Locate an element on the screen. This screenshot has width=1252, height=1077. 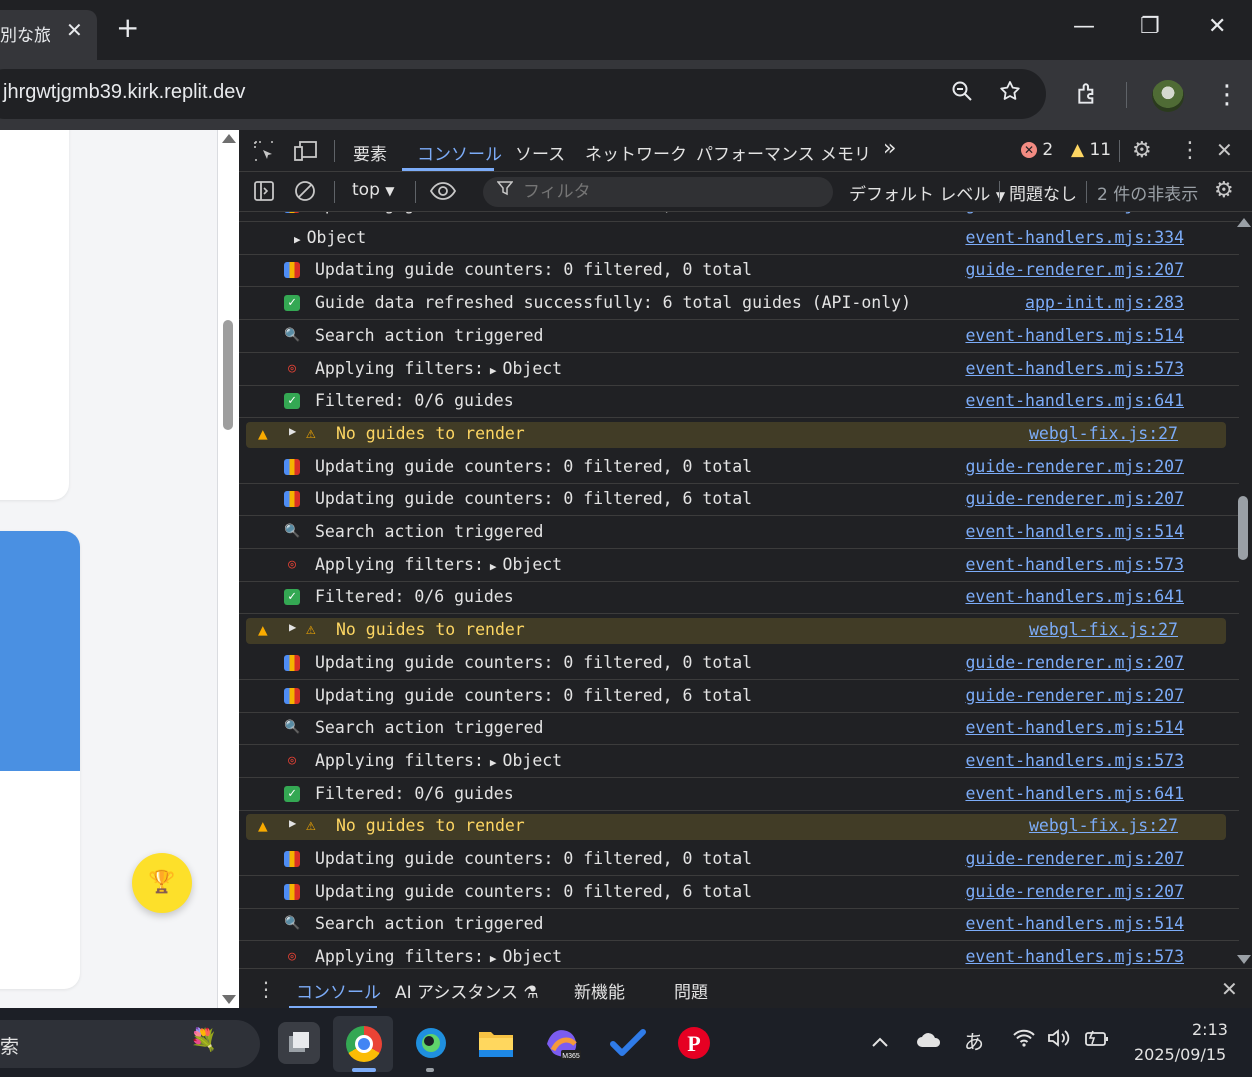
source-link: app-init.mjs:283 is located at coordinates (1104, 302).